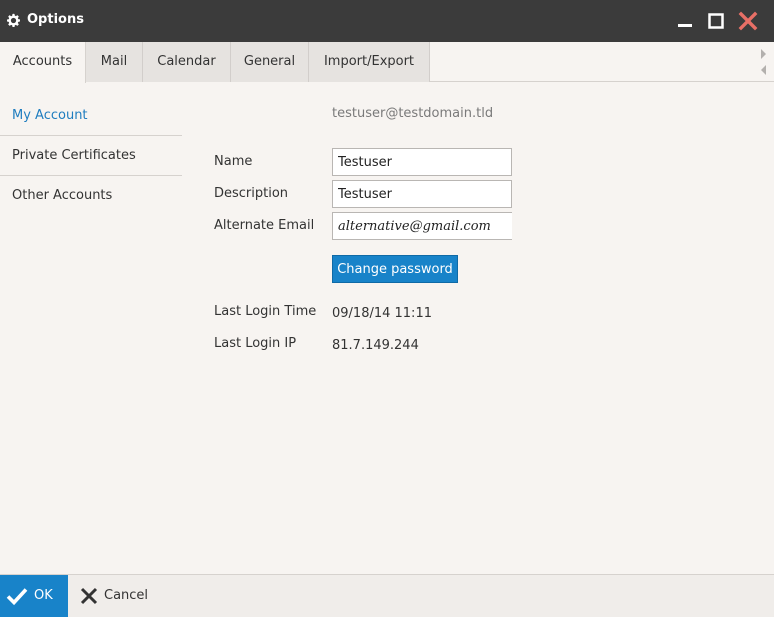 This screenshot has width=774, height=617. What do you see at coordinates (233, 161) in the screenshot?
I see `name-label: Name` at bounding box center [233, 161].